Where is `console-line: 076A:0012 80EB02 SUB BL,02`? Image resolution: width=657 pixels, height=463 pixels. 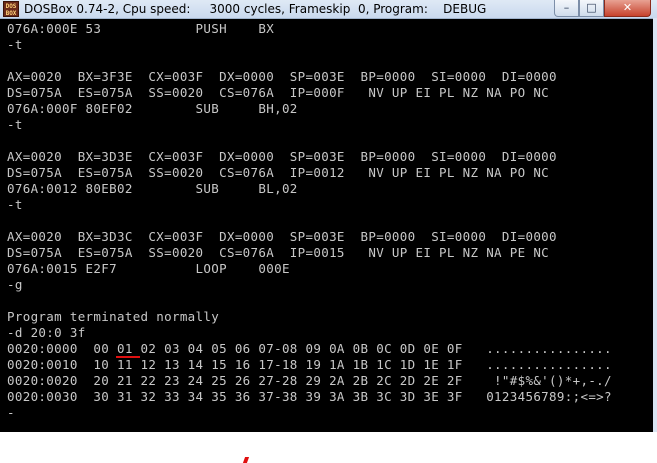 console-line: 076A:0012 80EB02 SUB BL,02 is located at coordinates (152, 188).